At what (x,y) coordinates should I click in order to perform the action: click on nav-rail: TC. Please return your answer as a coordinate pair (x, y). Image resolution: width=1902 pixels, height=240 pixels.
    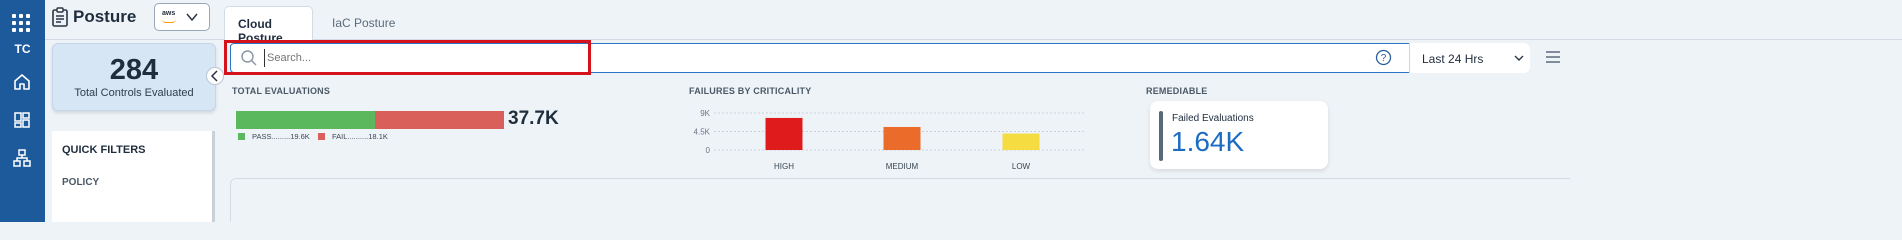
    Looking at the image, I should click on (22, 111).